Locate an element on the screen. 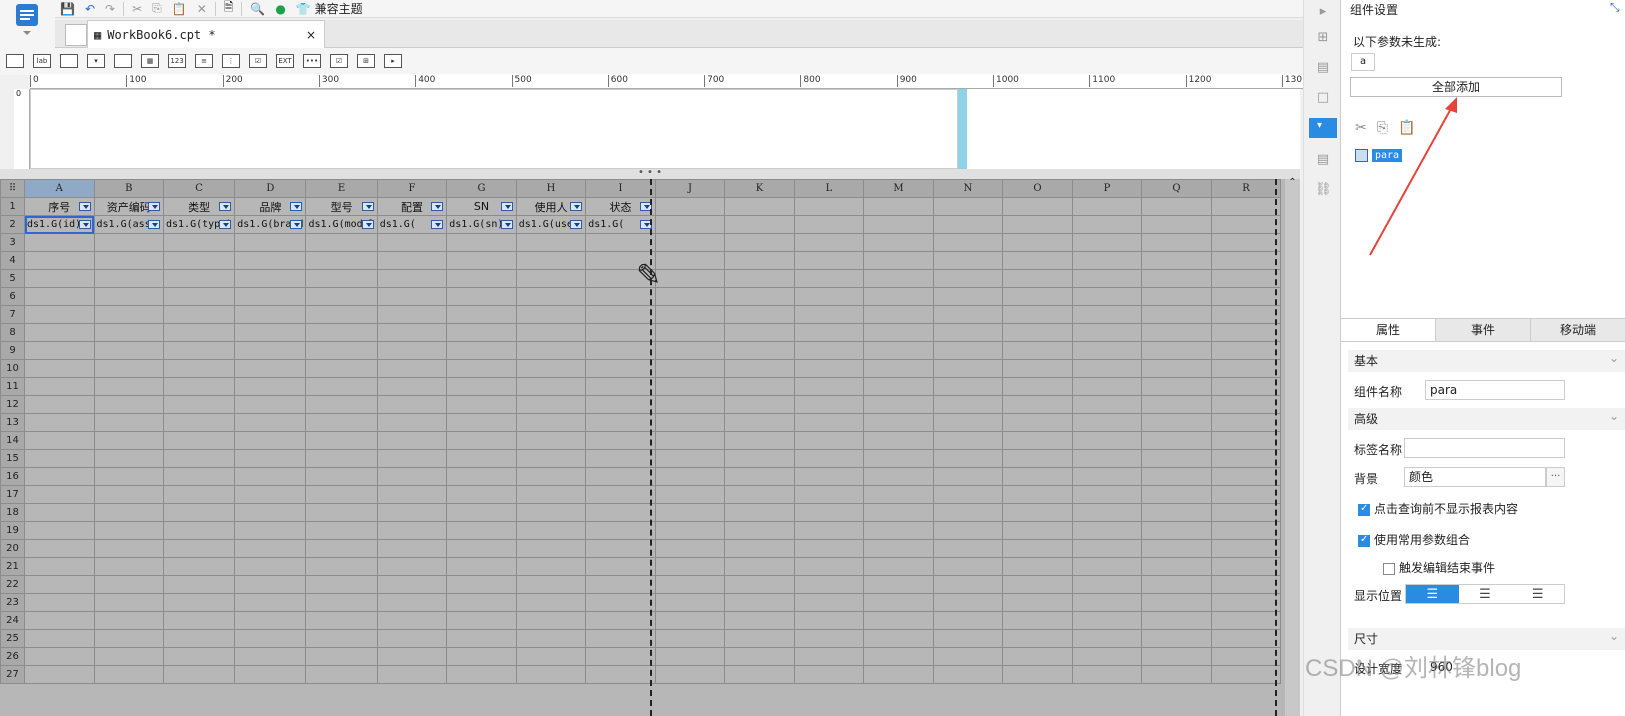 This screenshot has height=716, width=1625. data-cell: ds1.G(model is located at coordinates (341, 224).